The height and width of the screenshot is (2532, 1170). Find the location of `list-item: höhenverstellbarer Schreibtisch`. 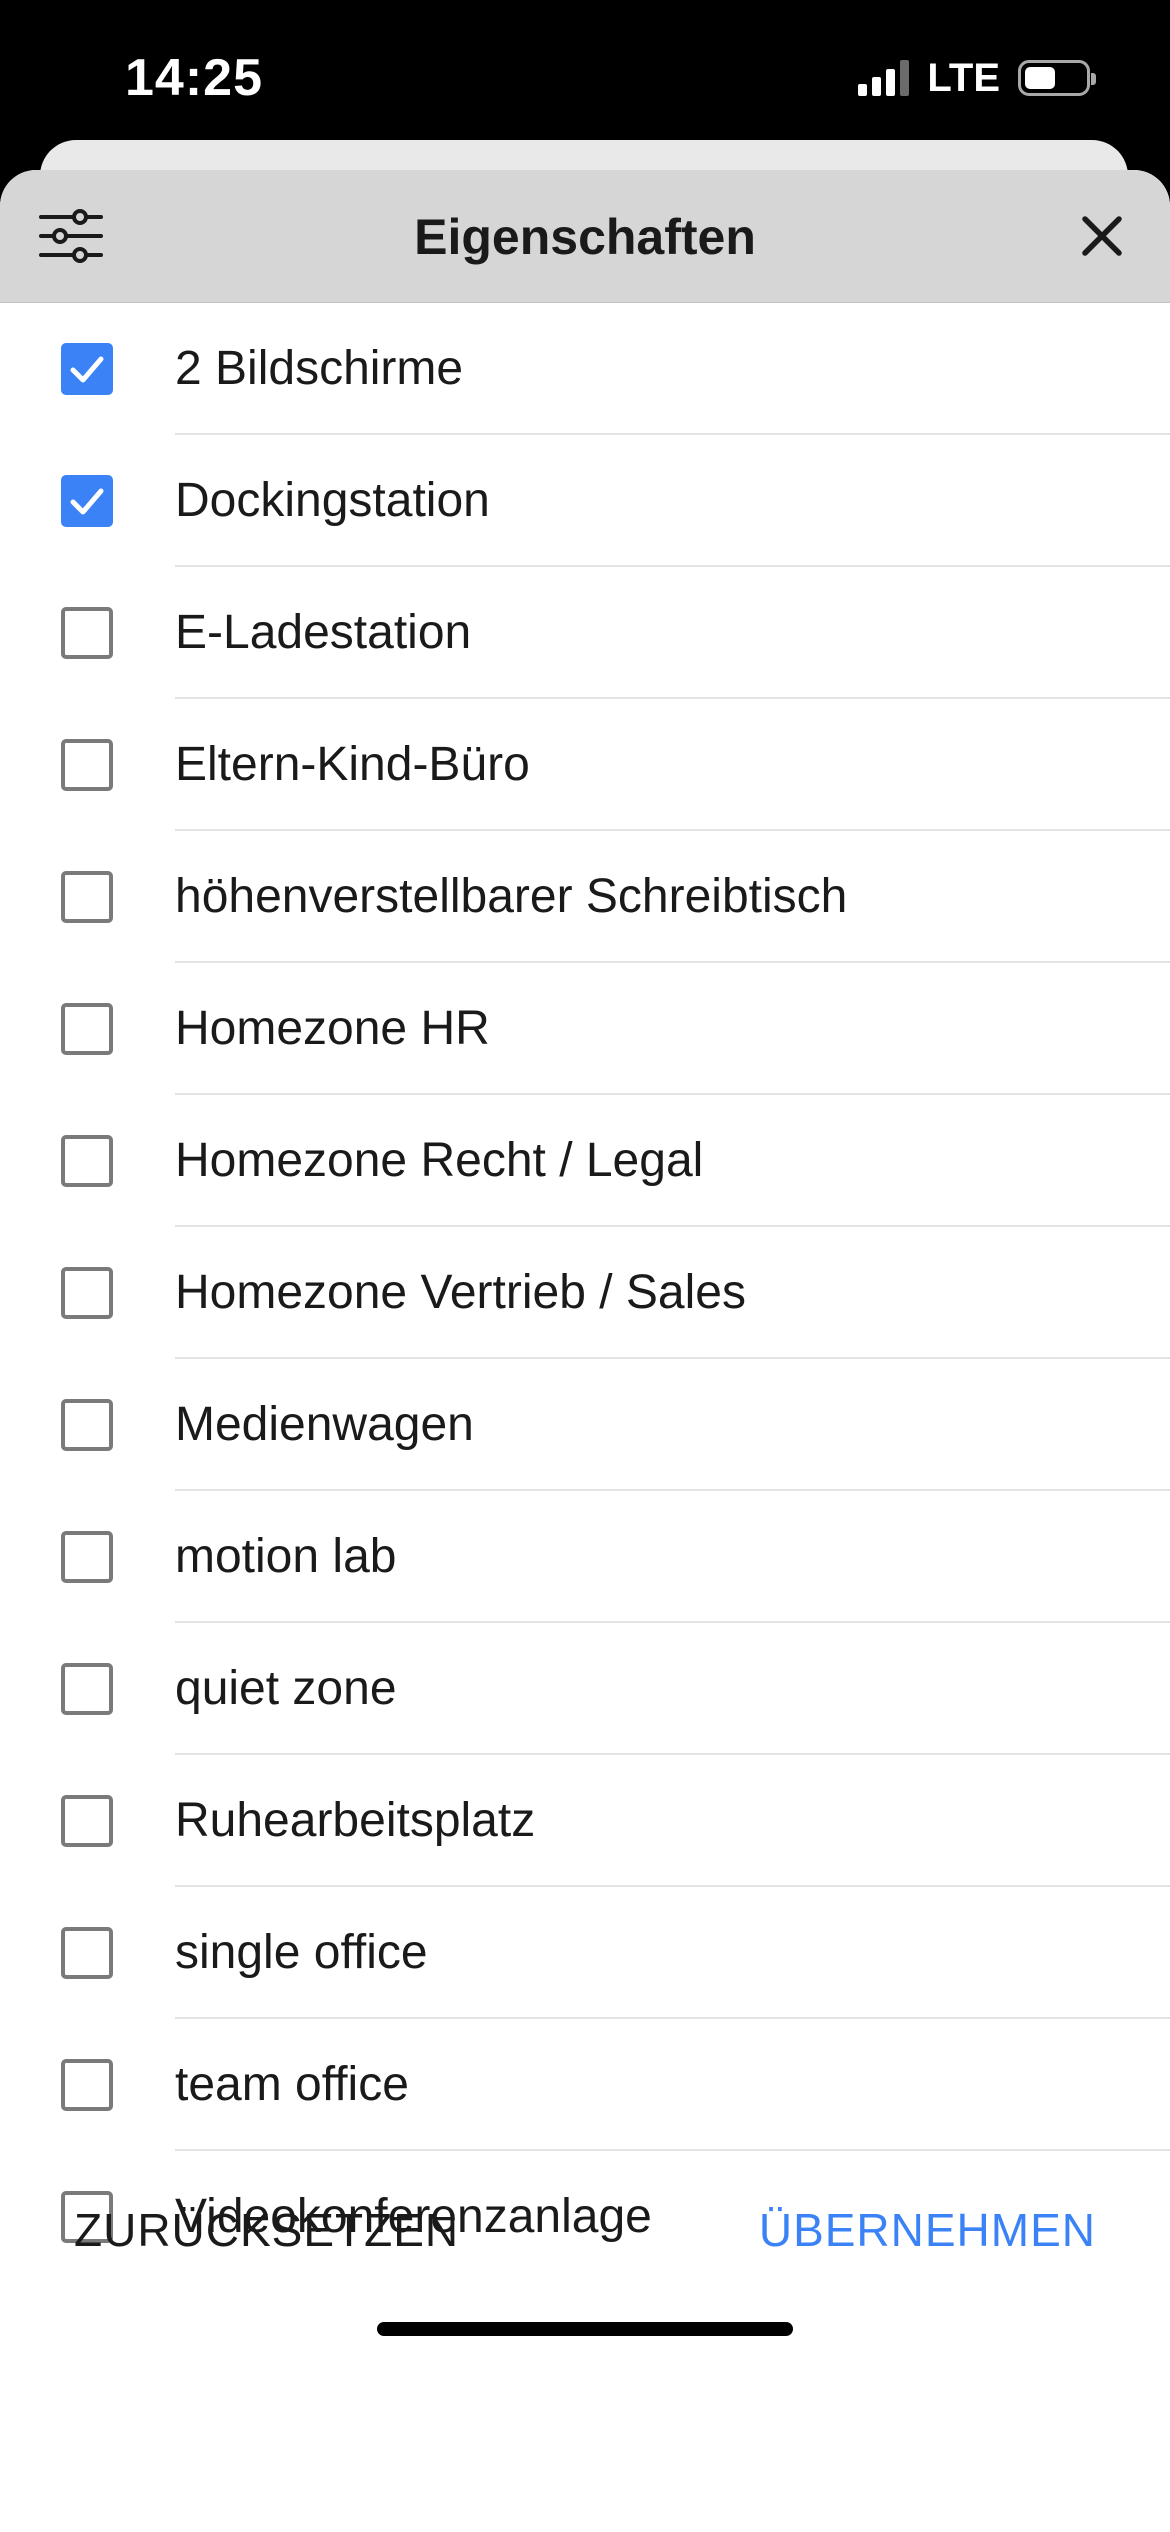

list-item: höhenverstellbarer Schreibtisch is located at coordinates (585, 897).